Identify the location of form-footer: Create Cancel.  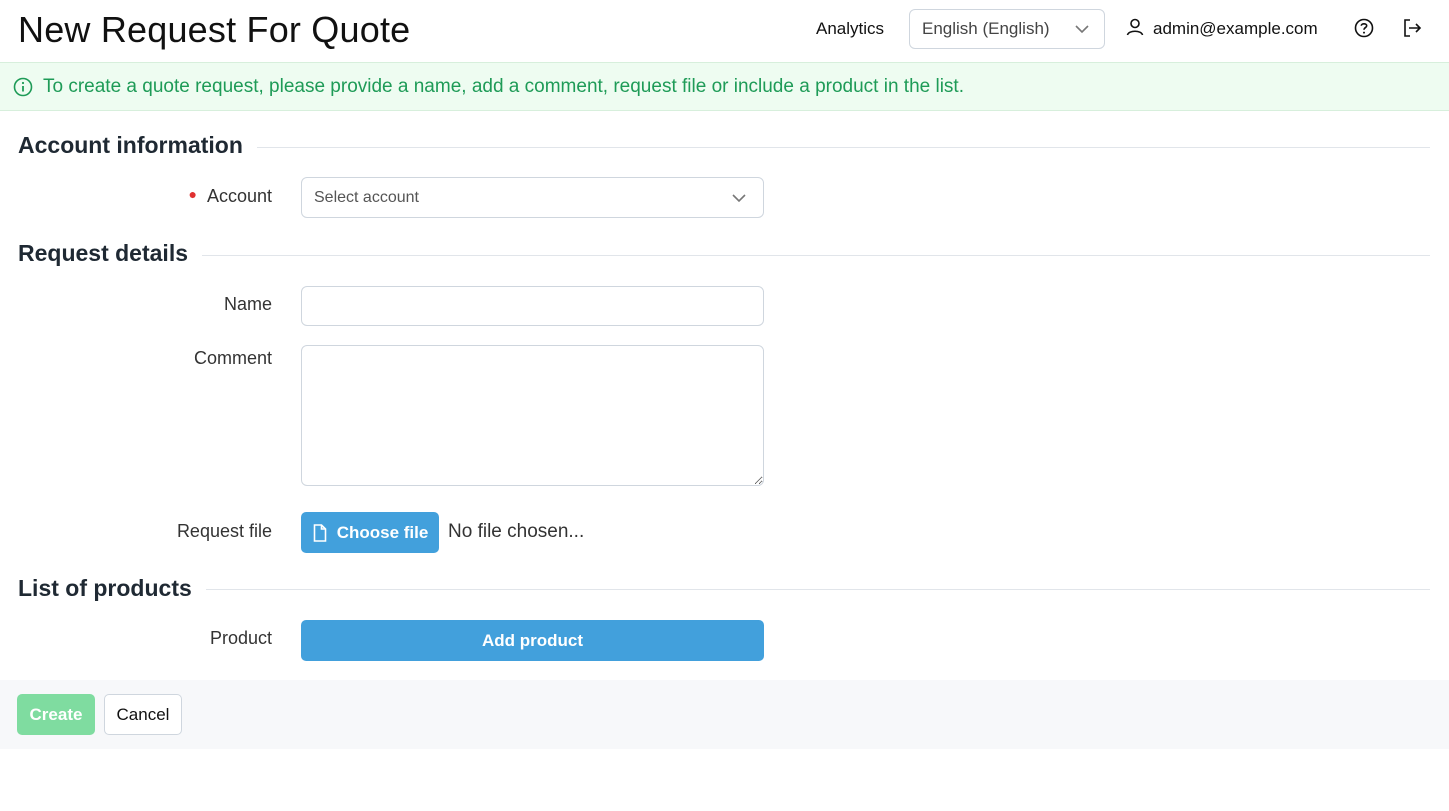
(724, 714).